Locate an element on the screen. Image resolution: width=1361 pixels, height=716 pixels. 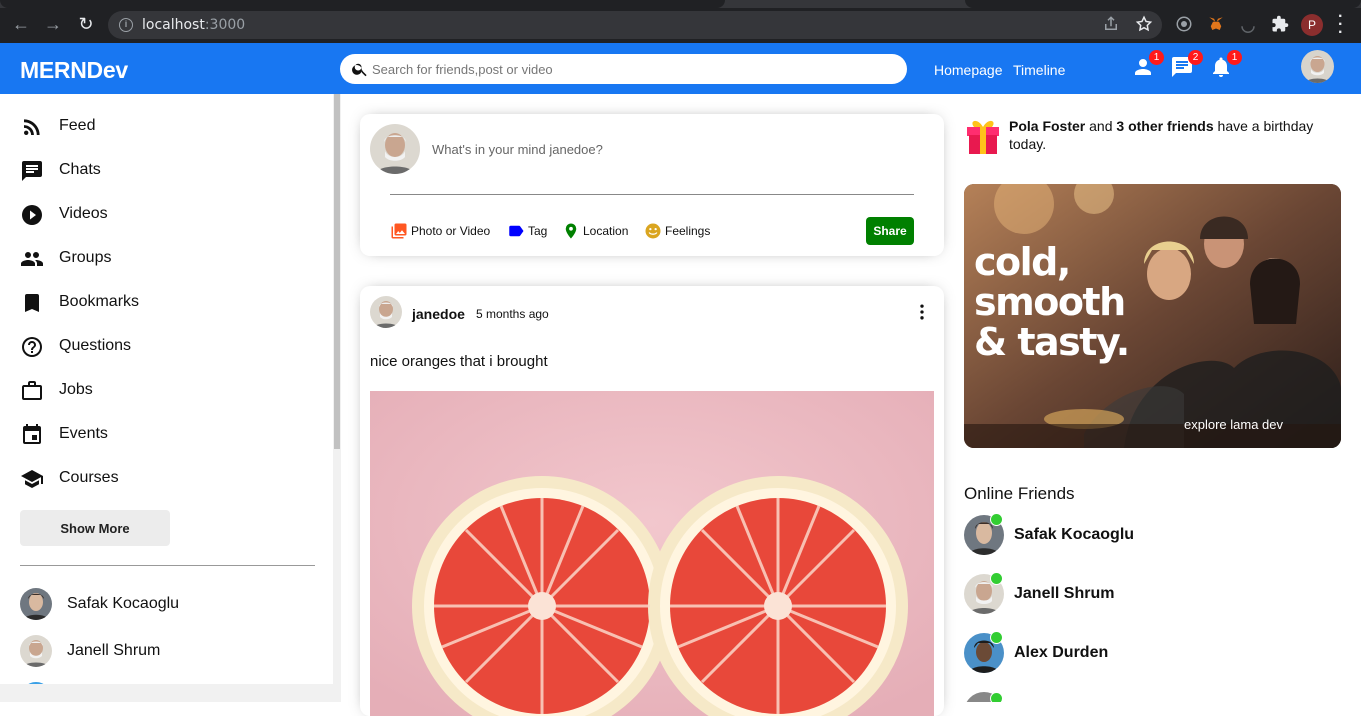
photo-library-icon is located at coordinates (399, 231).